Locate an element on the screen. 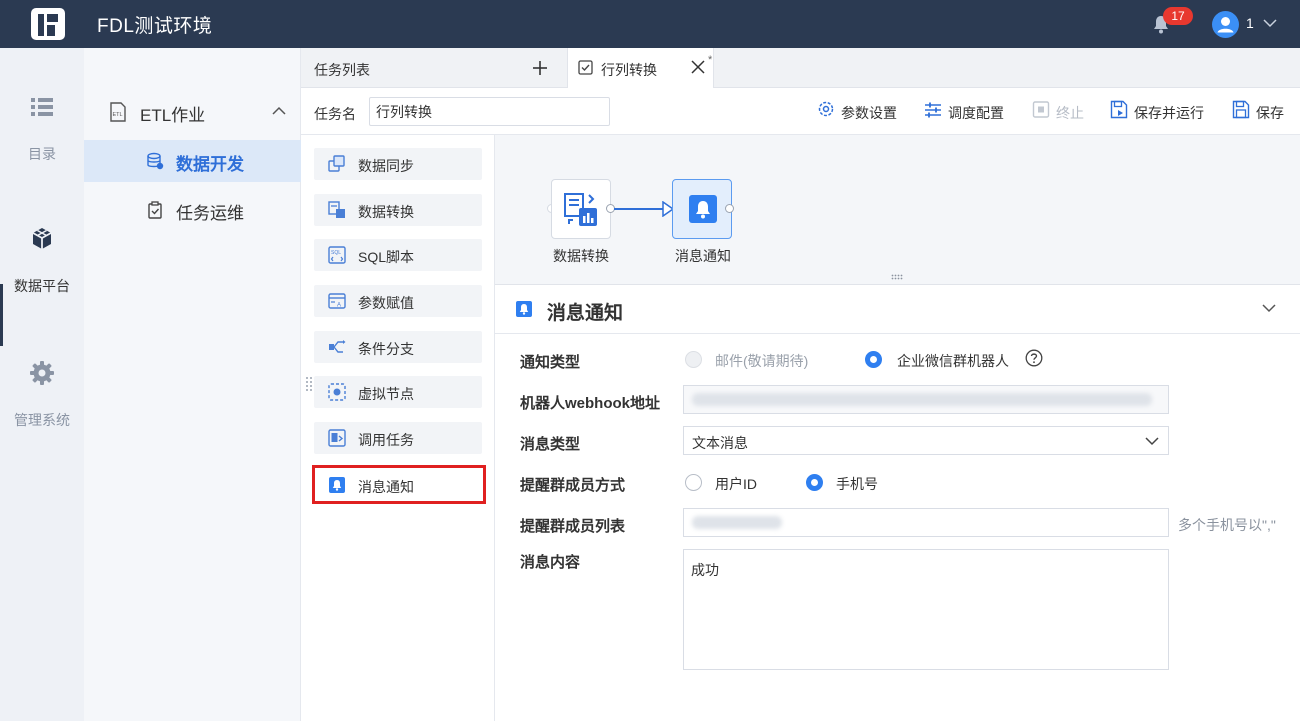 Image resolution: width=1300 pixels, height=721 pixels. notify-type-label: 通知类型 is located at coordinates (550, 362).